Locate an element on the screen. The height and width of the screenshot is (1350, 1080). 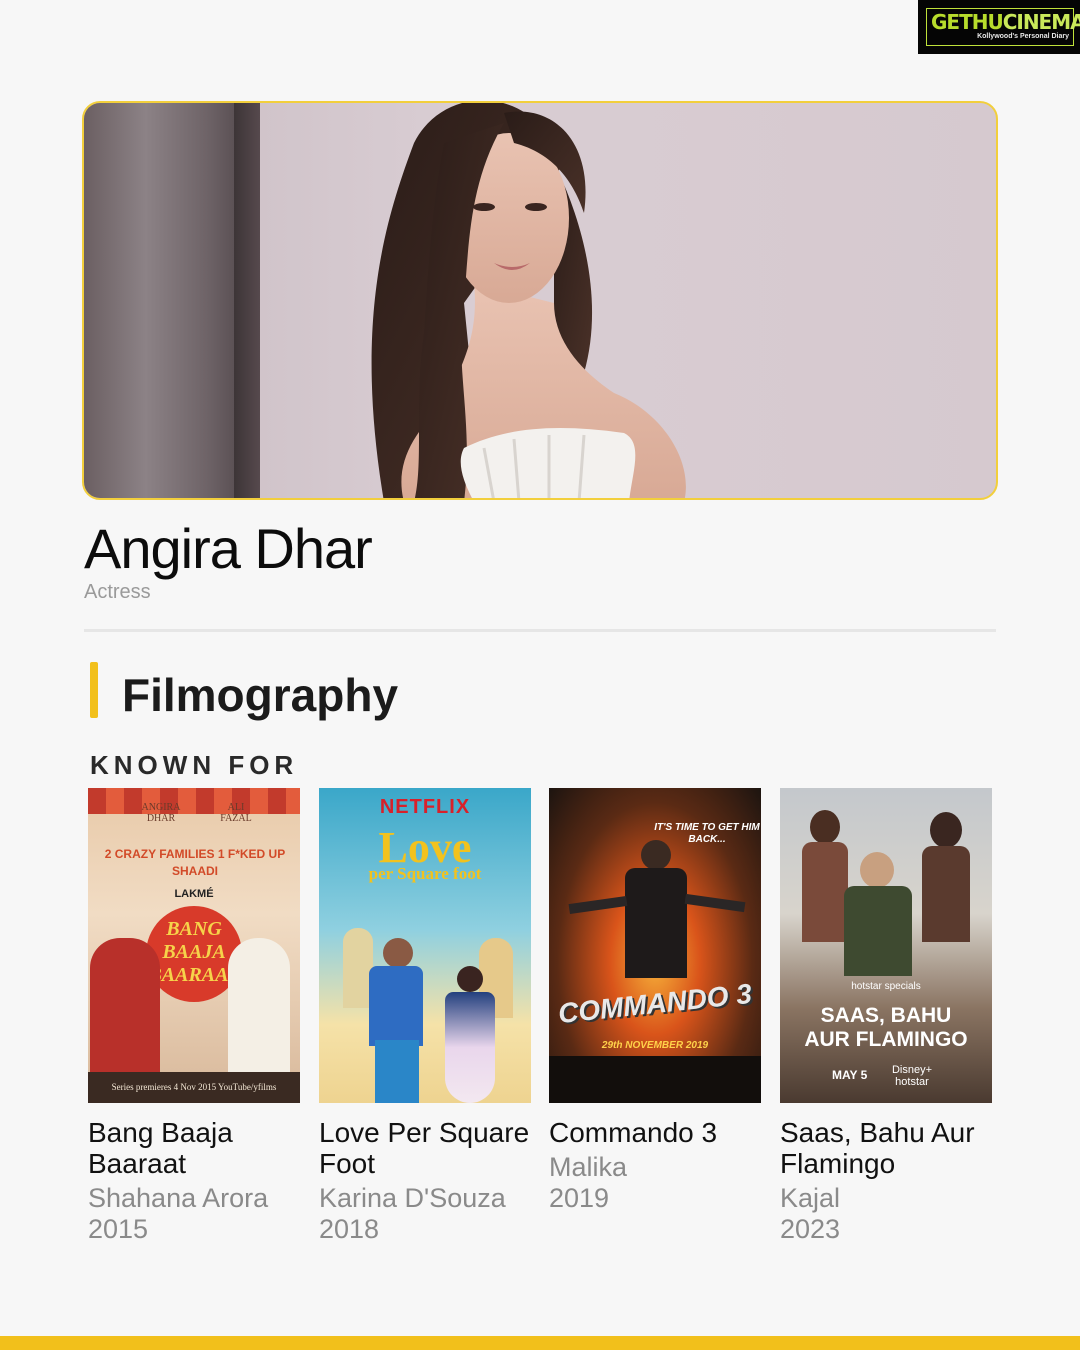
film-year: 2023 is located at coordinates (810, 1229).